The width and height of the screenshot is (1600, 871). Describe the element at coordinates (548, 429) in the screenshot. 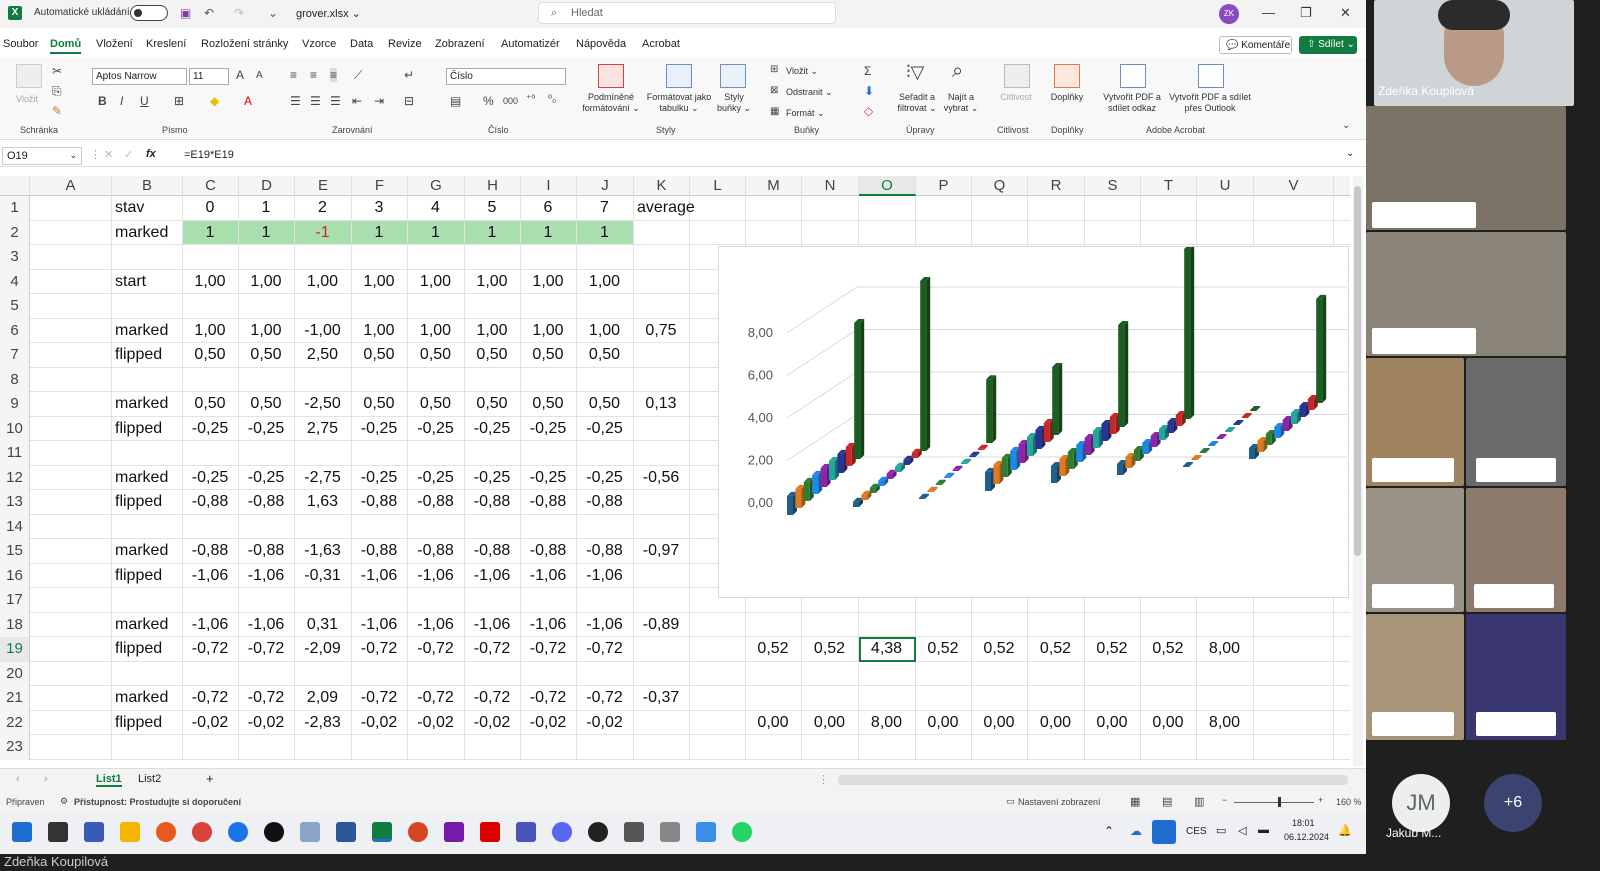

I see `cell-i10: -0,25` at that location.